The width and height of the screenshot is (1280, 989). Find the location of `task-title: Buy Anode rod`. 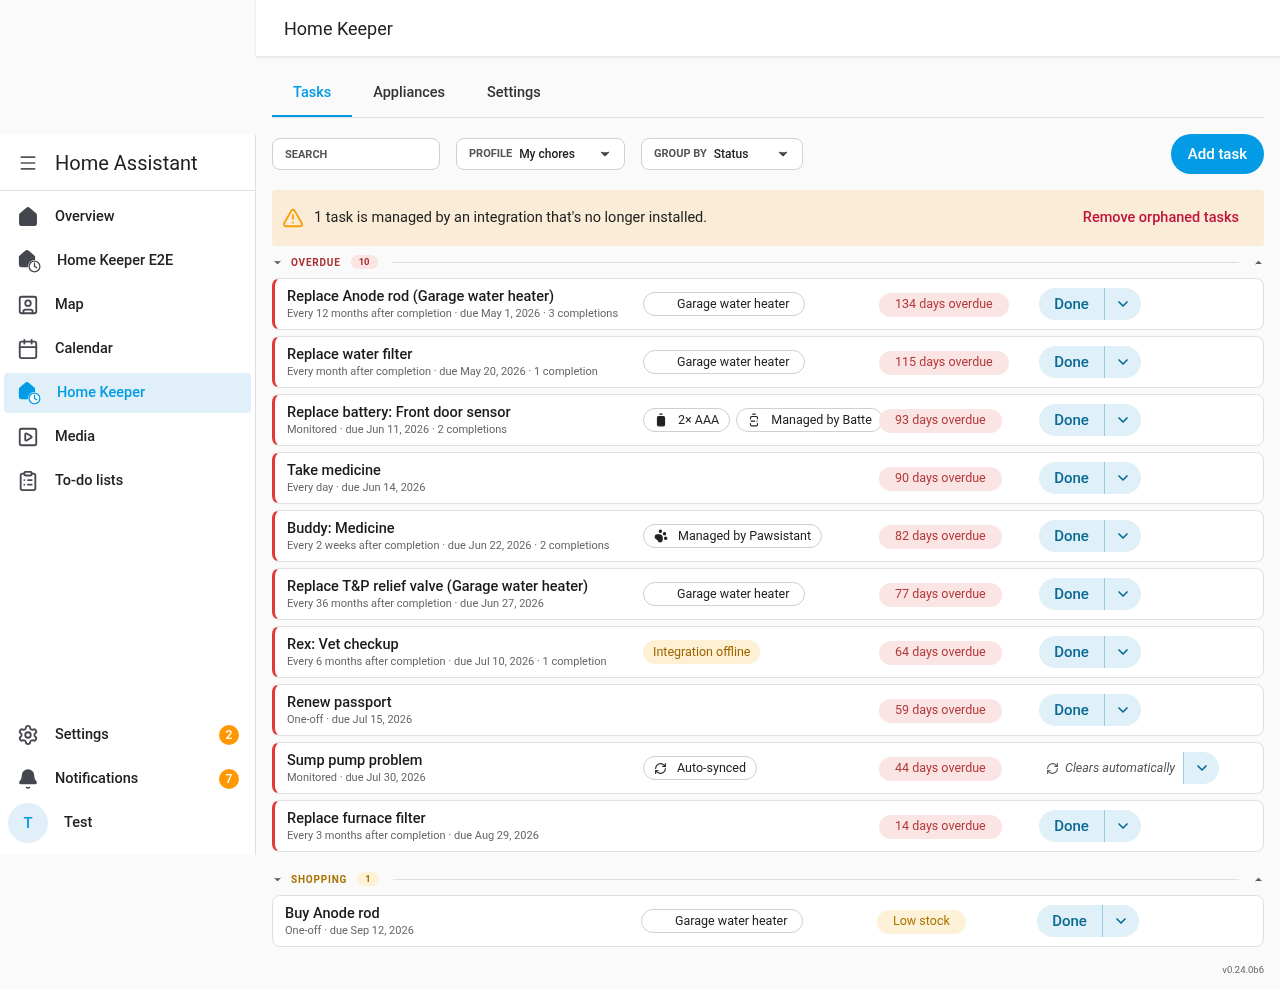

task-title: Buy Anode rod is located at coordinates (333, 913).